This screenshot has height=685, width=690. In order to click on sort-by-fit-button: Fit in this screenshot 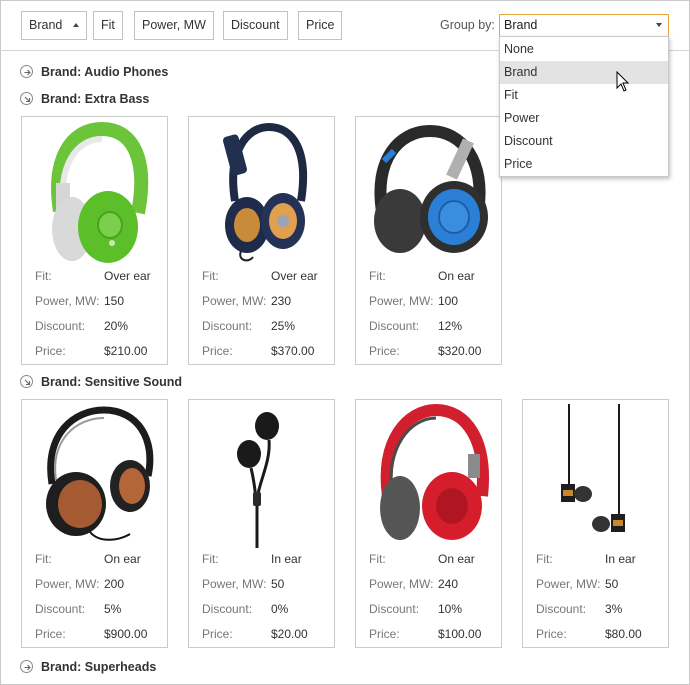, I will do `click(108, 25)`.